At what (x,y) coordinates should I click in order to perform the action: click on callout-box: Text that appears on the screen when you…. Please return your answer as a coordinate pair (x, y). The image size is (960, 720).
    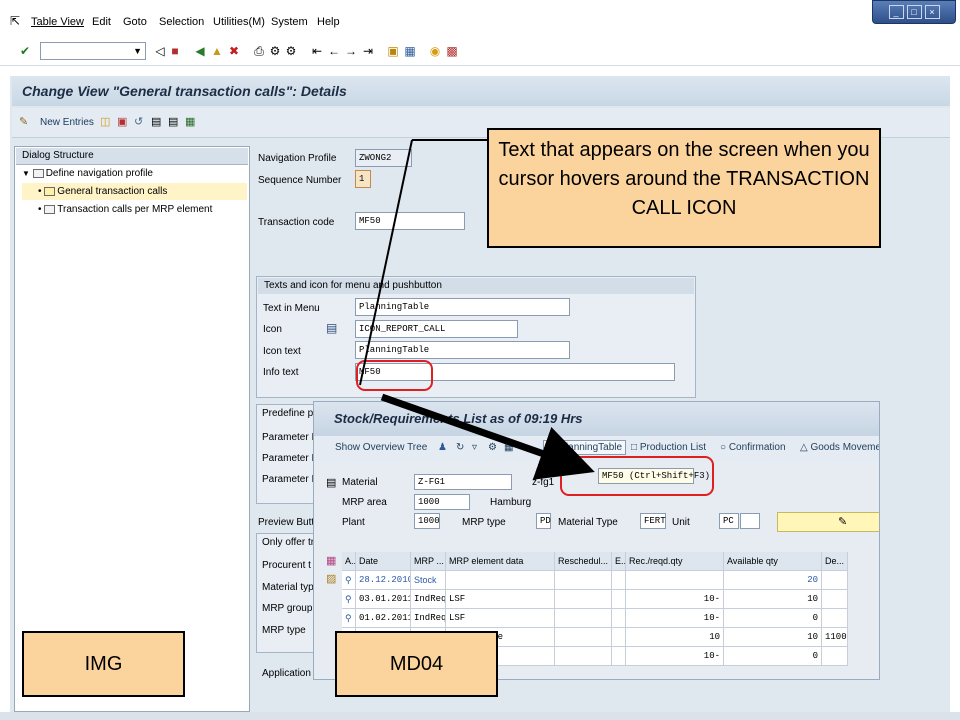
    Looking at the image, I should click on (684, 188).